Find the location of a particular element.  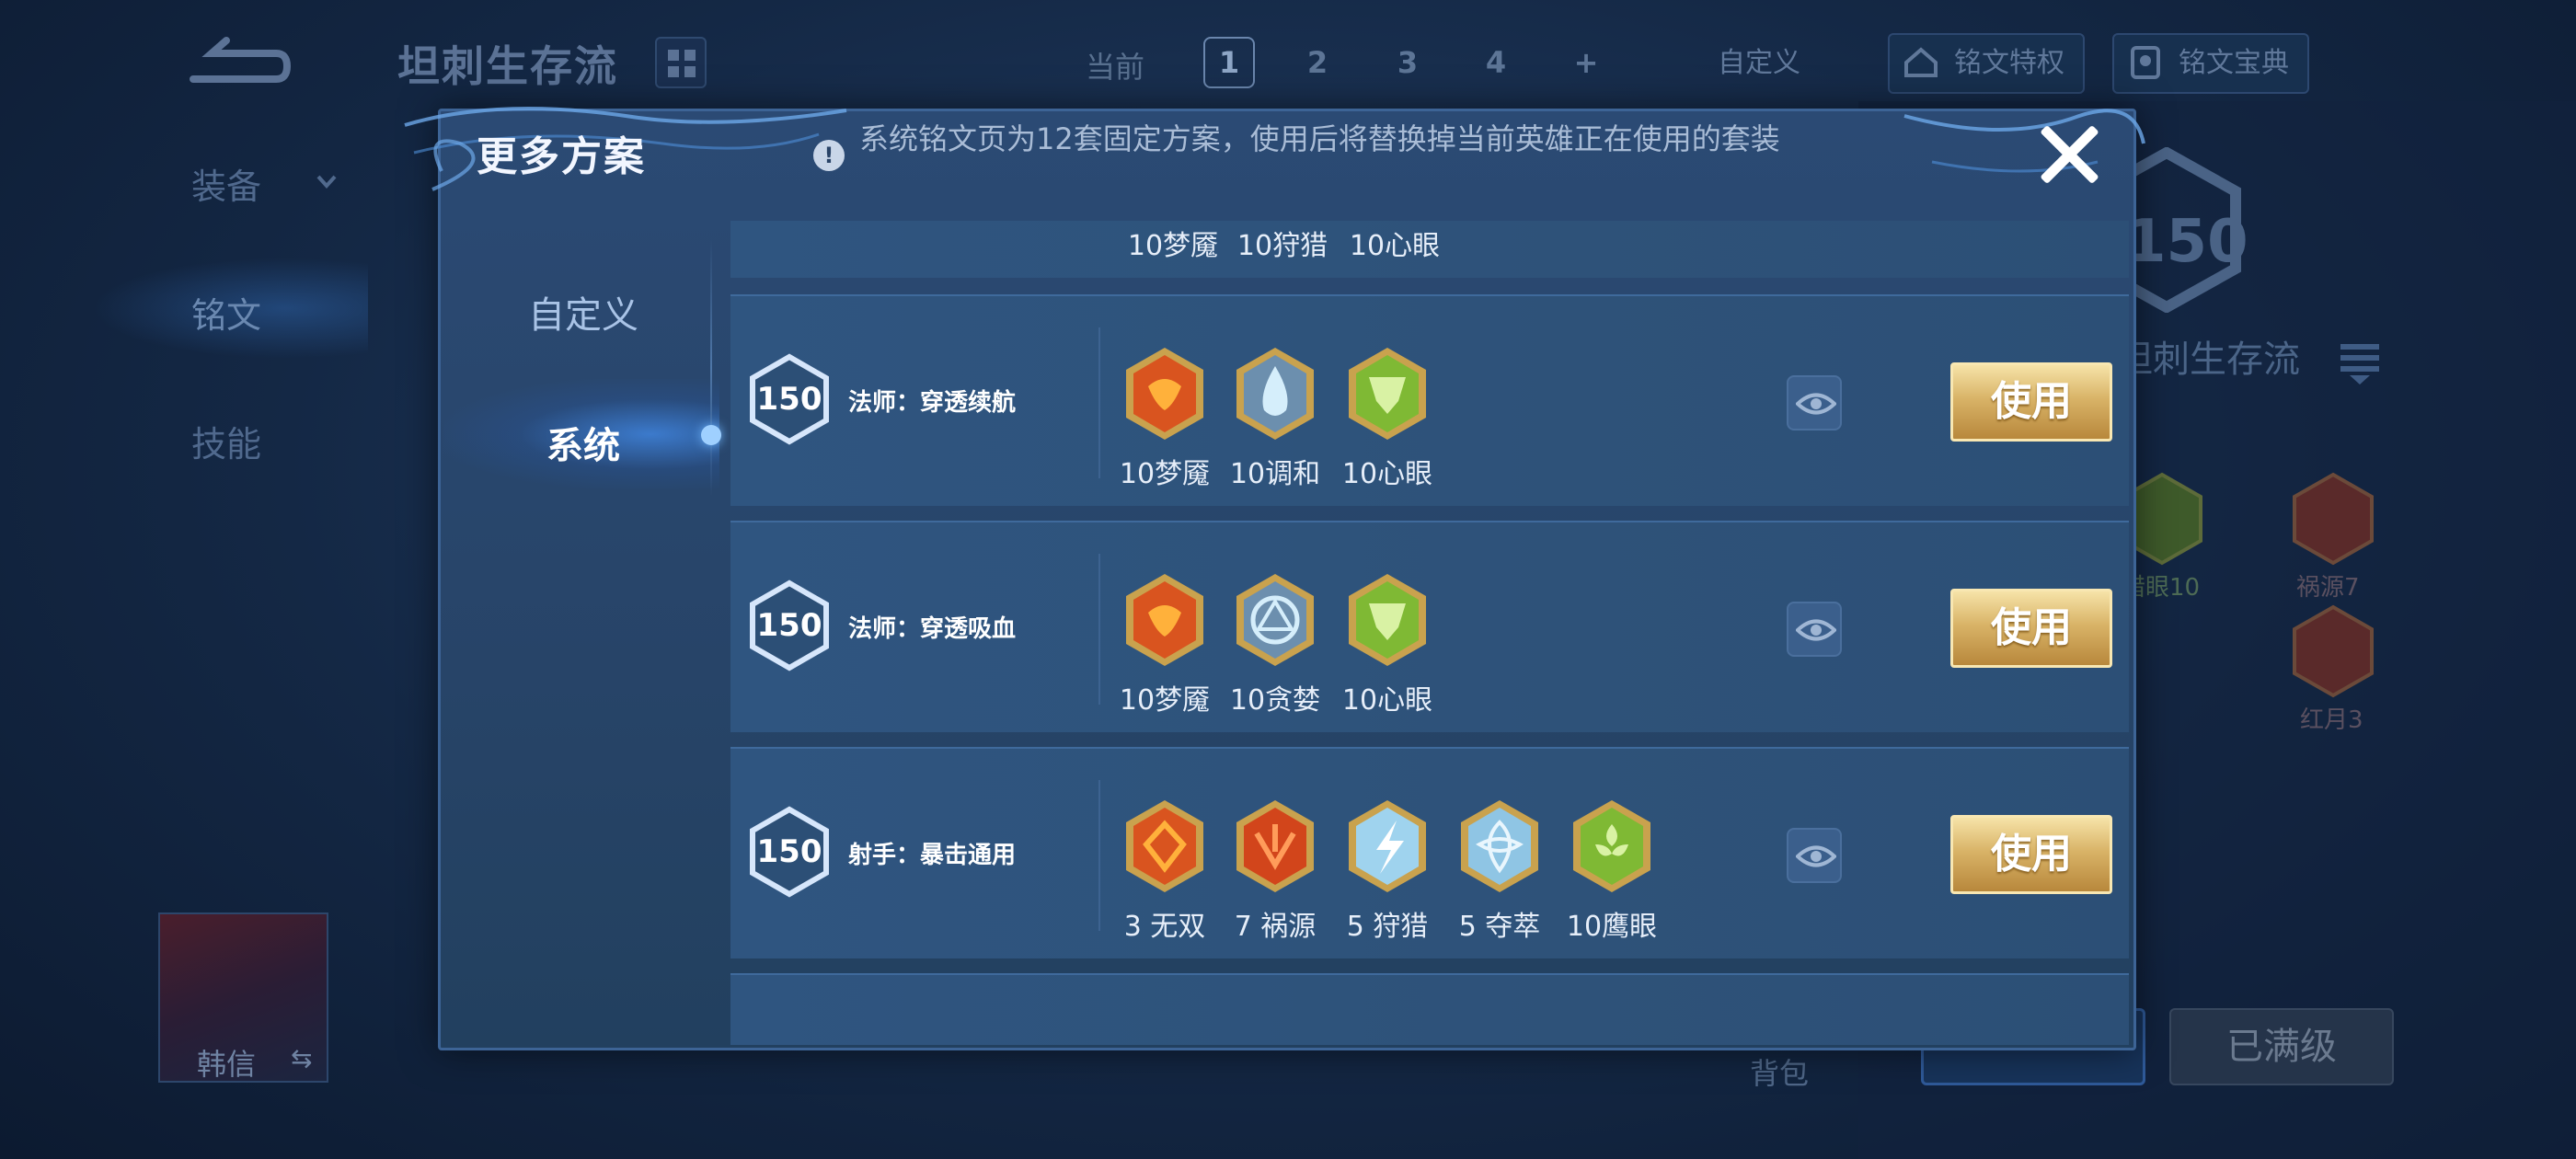

plan-row-partial is located at coordinates (1429, 1009).